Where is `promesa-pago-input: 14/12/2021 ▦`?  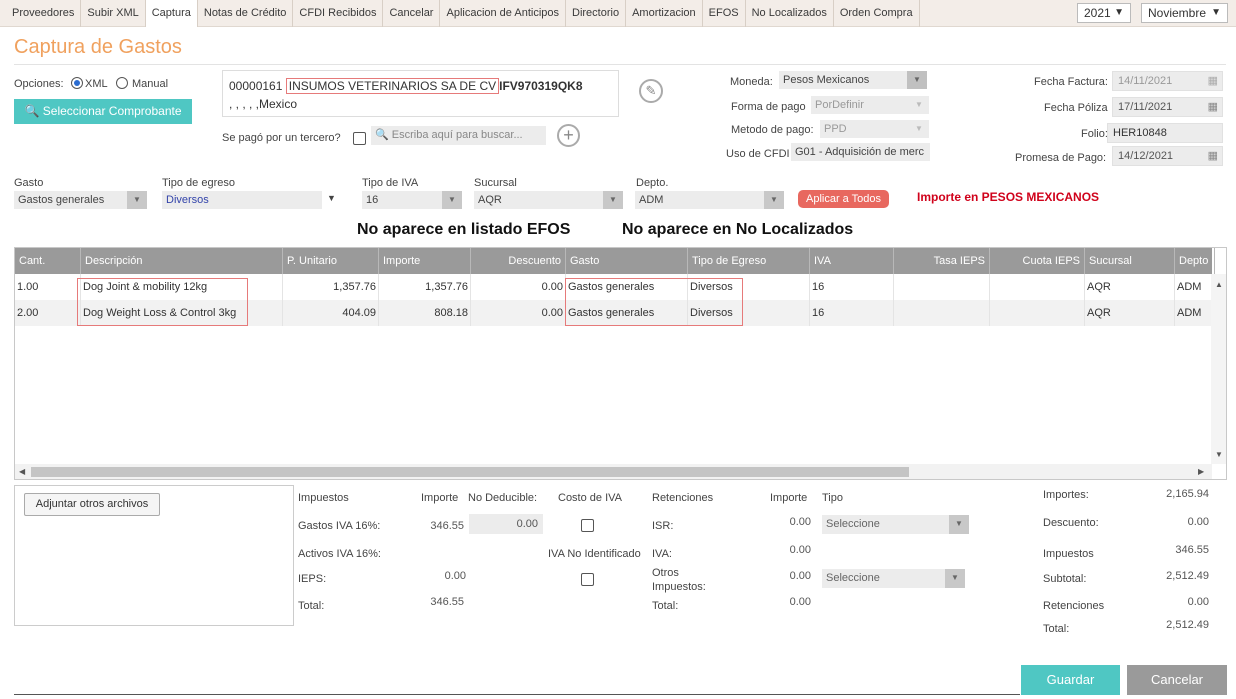 promesa-pago-input: 14/12/2021 ▦ is located at coordinates (1167, 156).